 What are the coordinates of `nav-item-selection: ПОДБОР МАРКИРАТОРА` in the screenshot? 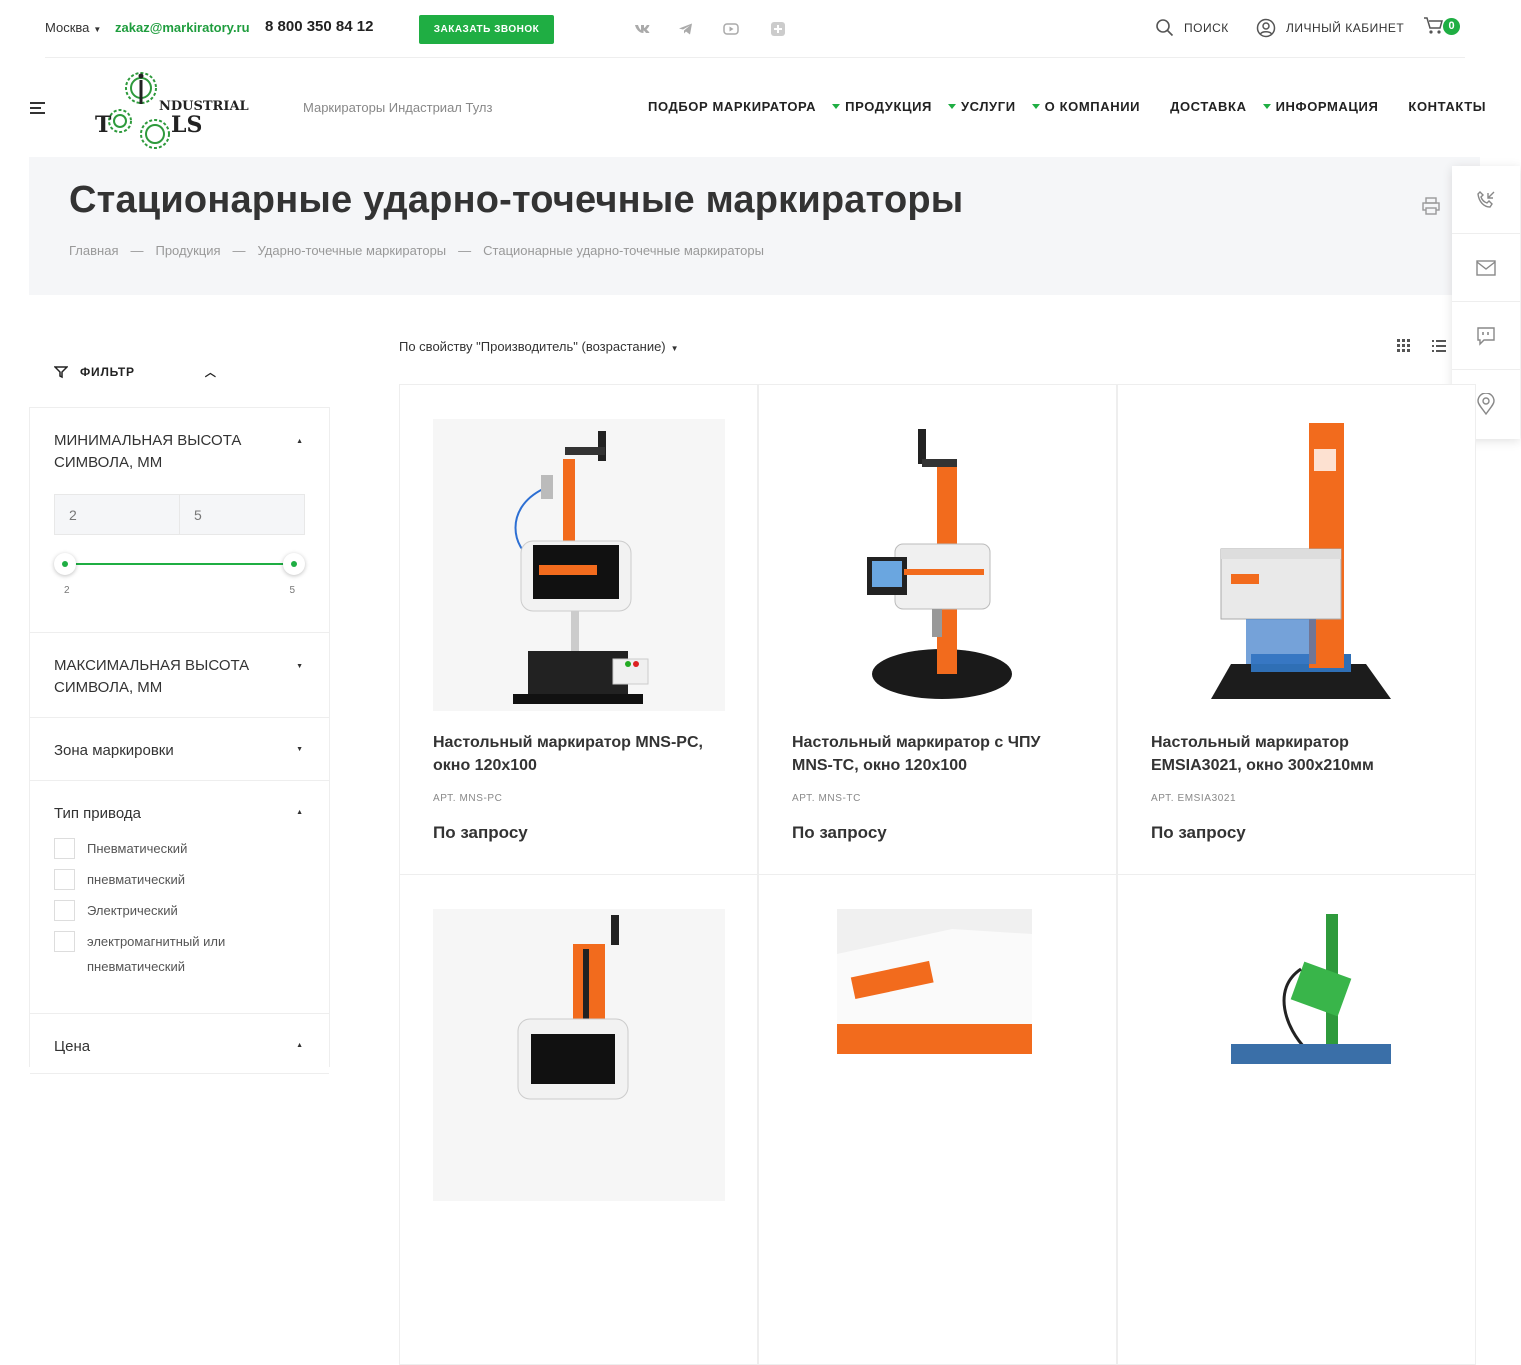 It's located at (732, 106).